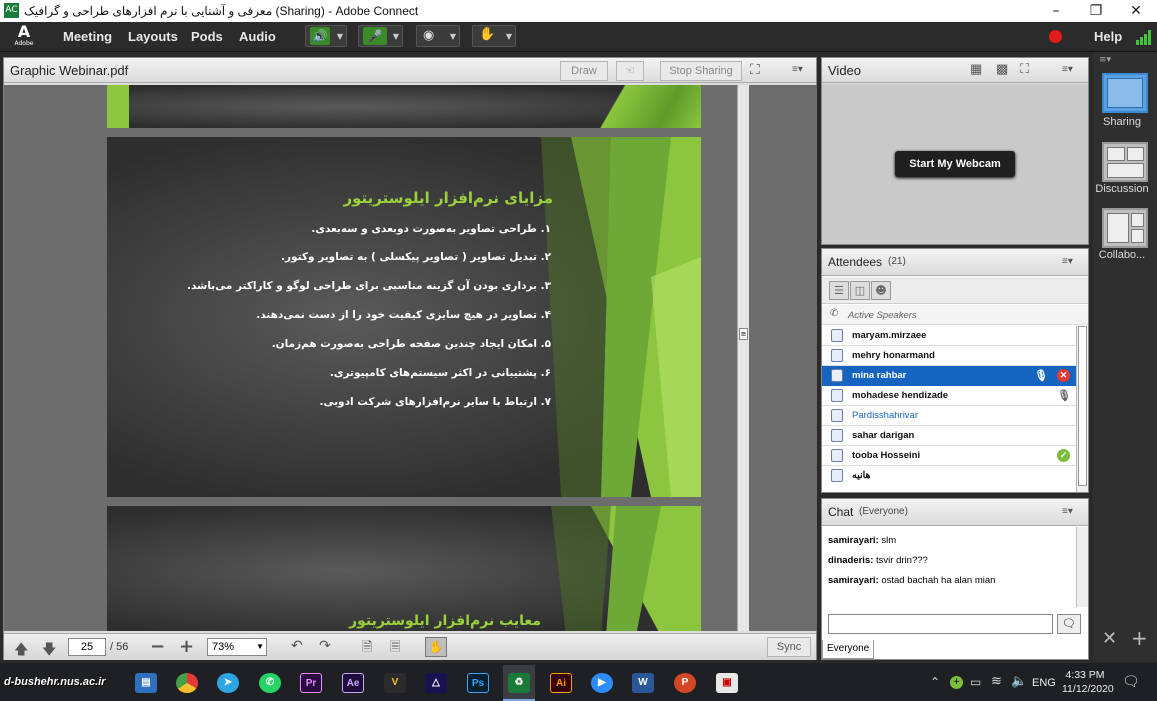  What do you see at coordinates (49, 651) in the screenshot?
I see `next-page-icon: 🡇` at bounding box center [49, 651].